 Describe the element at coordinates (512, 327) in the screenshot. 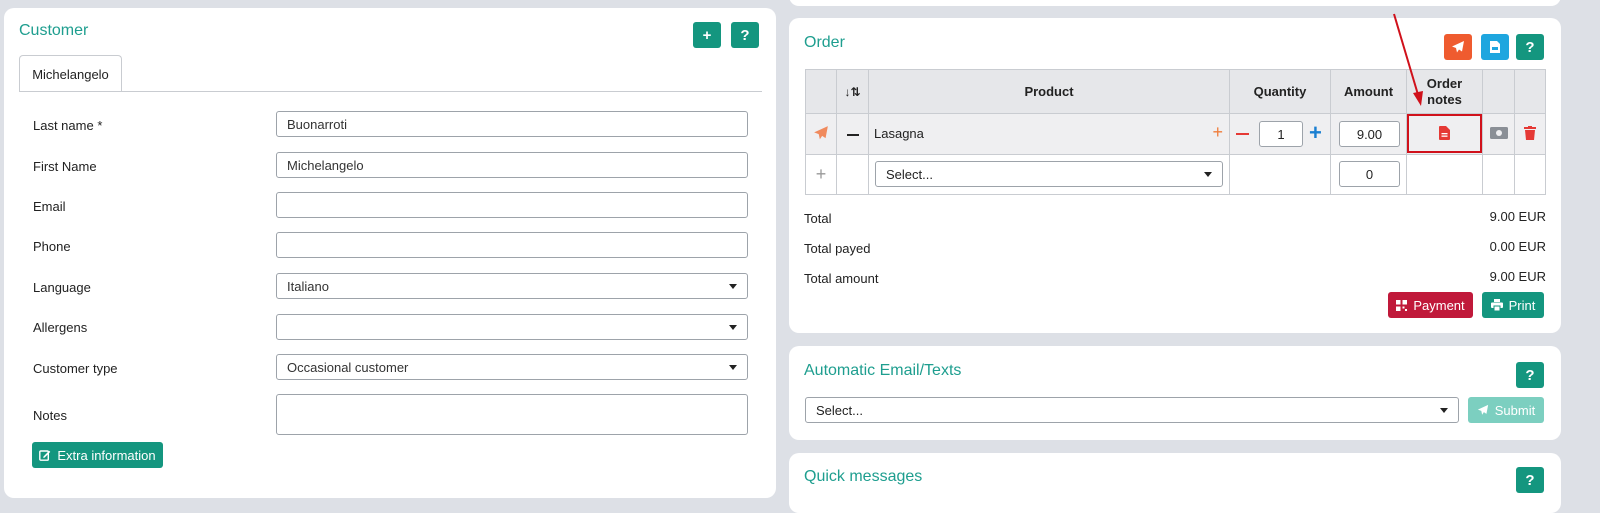

I see `allergens-select` at that location.